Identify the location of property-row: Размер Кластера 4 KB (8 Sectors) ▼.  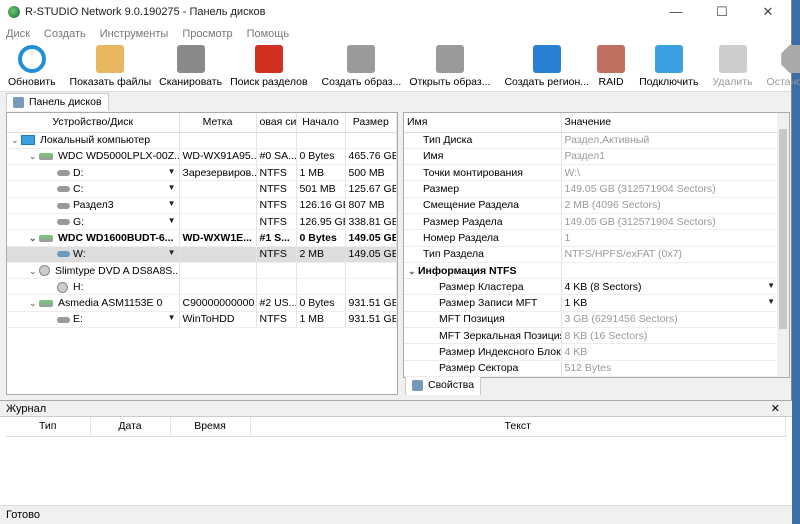
(591, 287).